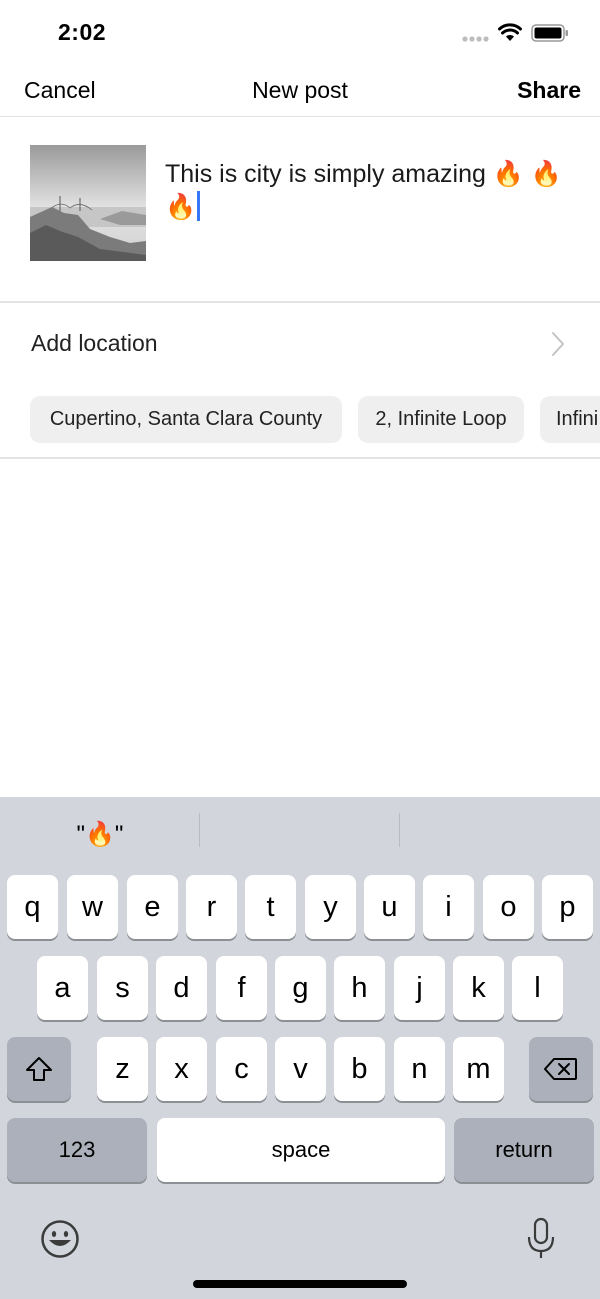 The width and height of the screenshot is (600, 1299). Describe the element at coordinates (537, 988) in the screenshot. I see `key-l: l` at that location.